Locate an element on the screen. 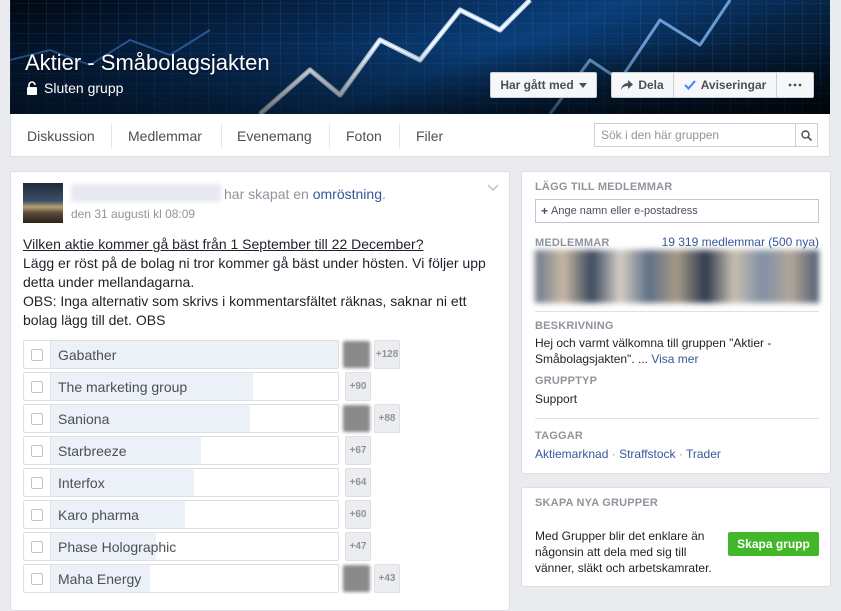 The height and width of the screenshot is (611, 841). add-members-input: + Ange namn eller e-postadress is located at coordinates (677, 211).